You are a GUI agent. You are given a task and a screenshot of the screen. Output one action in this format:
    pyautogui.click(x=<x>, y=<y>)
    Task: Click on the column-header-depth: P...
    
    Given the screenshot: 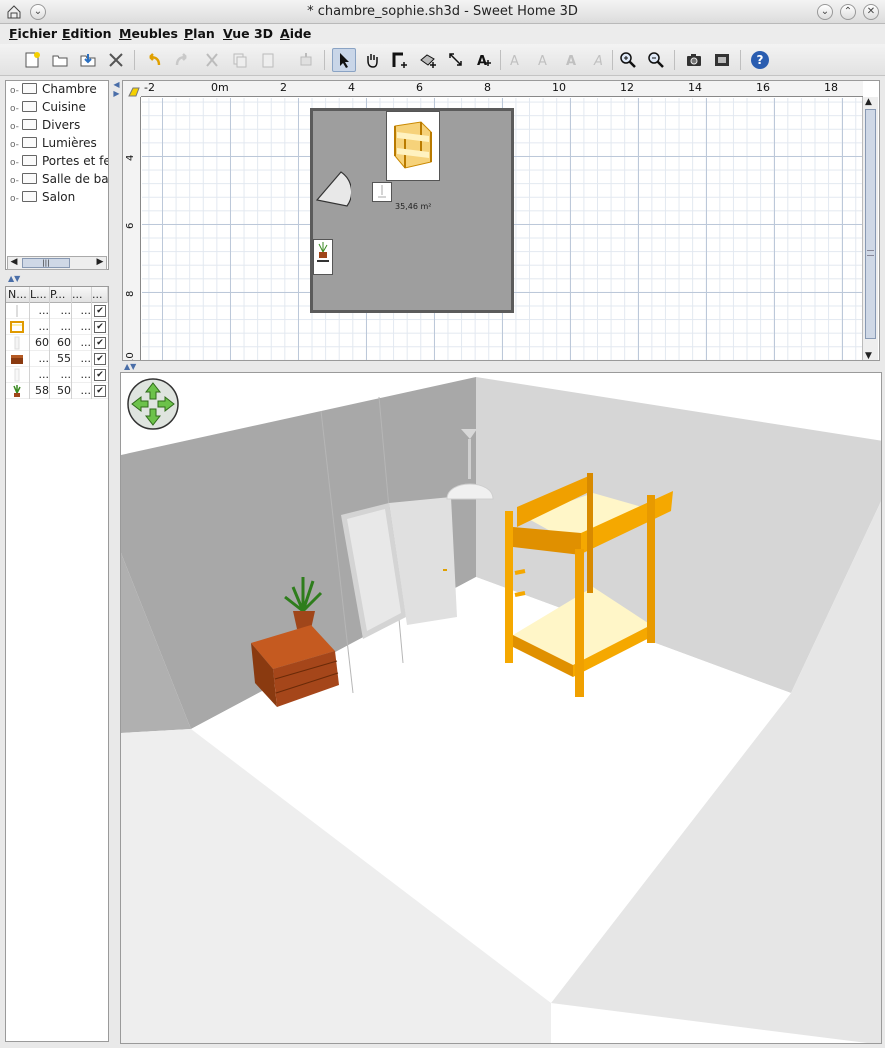 What is the action you would take?
    pyautogui.click(x=61, y=295)
    